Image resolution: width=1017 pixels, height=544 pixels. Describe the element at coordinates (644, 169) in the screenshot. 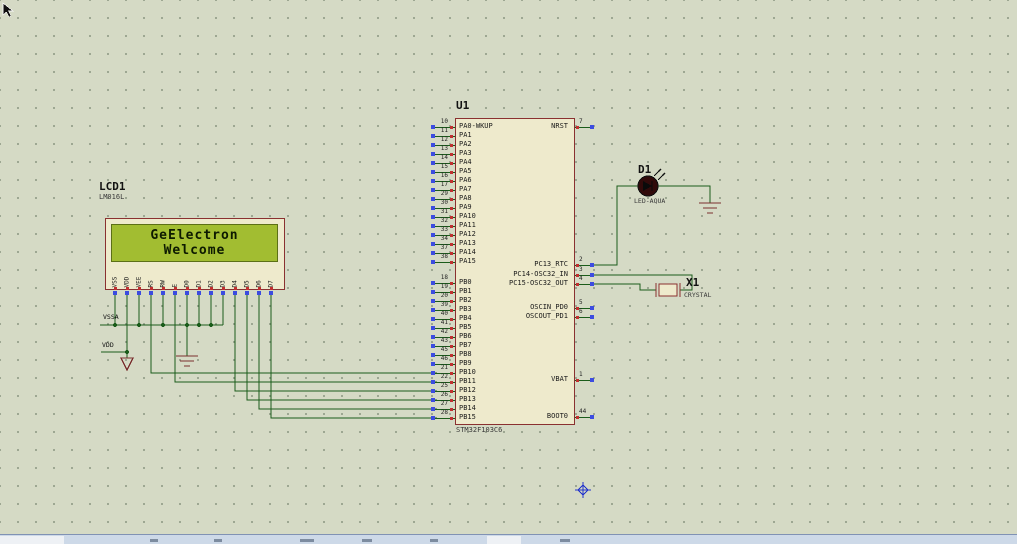

I see `led-ref-label: D1` at that location.